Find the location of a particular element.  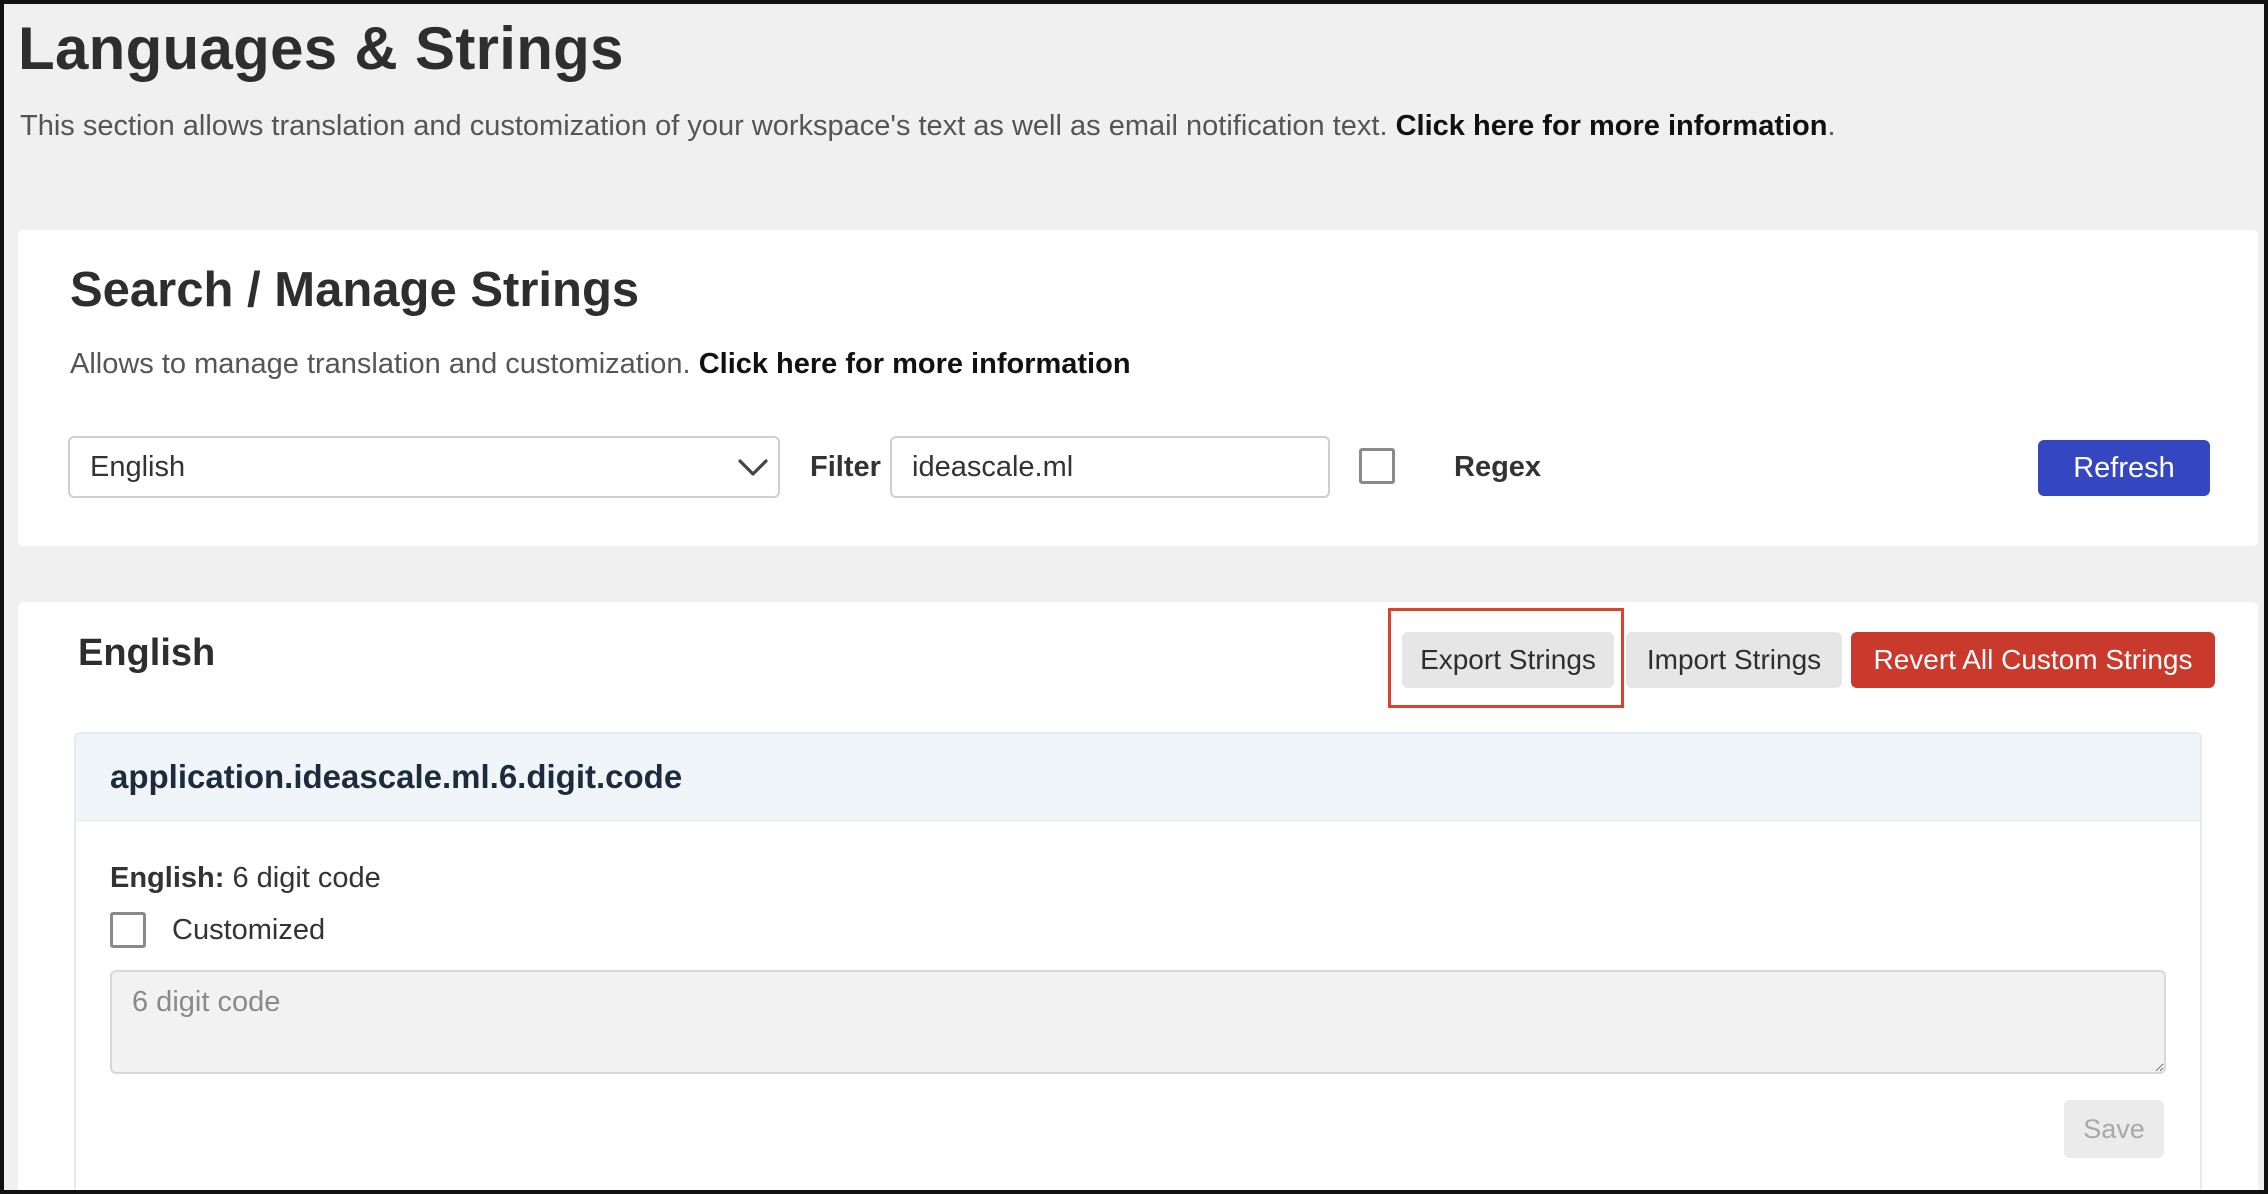

revert-all-custom-strings-button: Revert All Custom Strings is located at coordinates (2033, 660).